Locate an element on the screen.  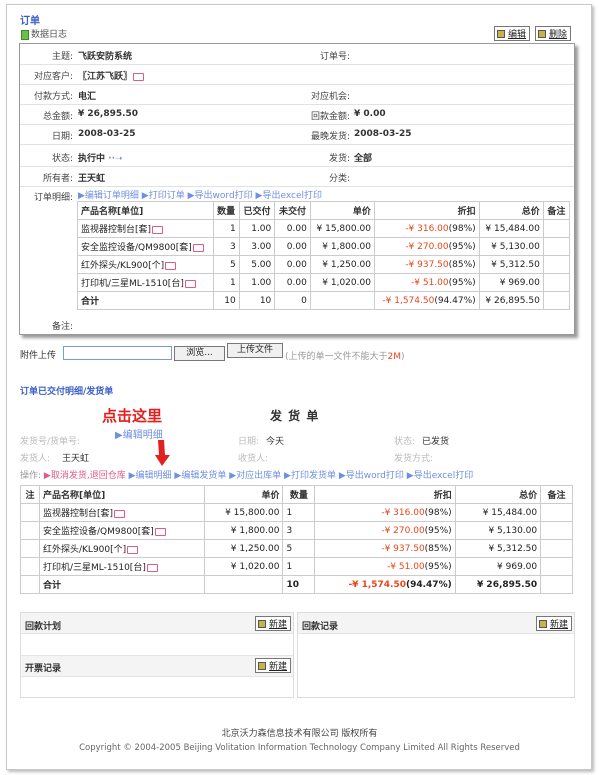
payment-plan-new-button: 新建 is located at coordinates (273, 623).